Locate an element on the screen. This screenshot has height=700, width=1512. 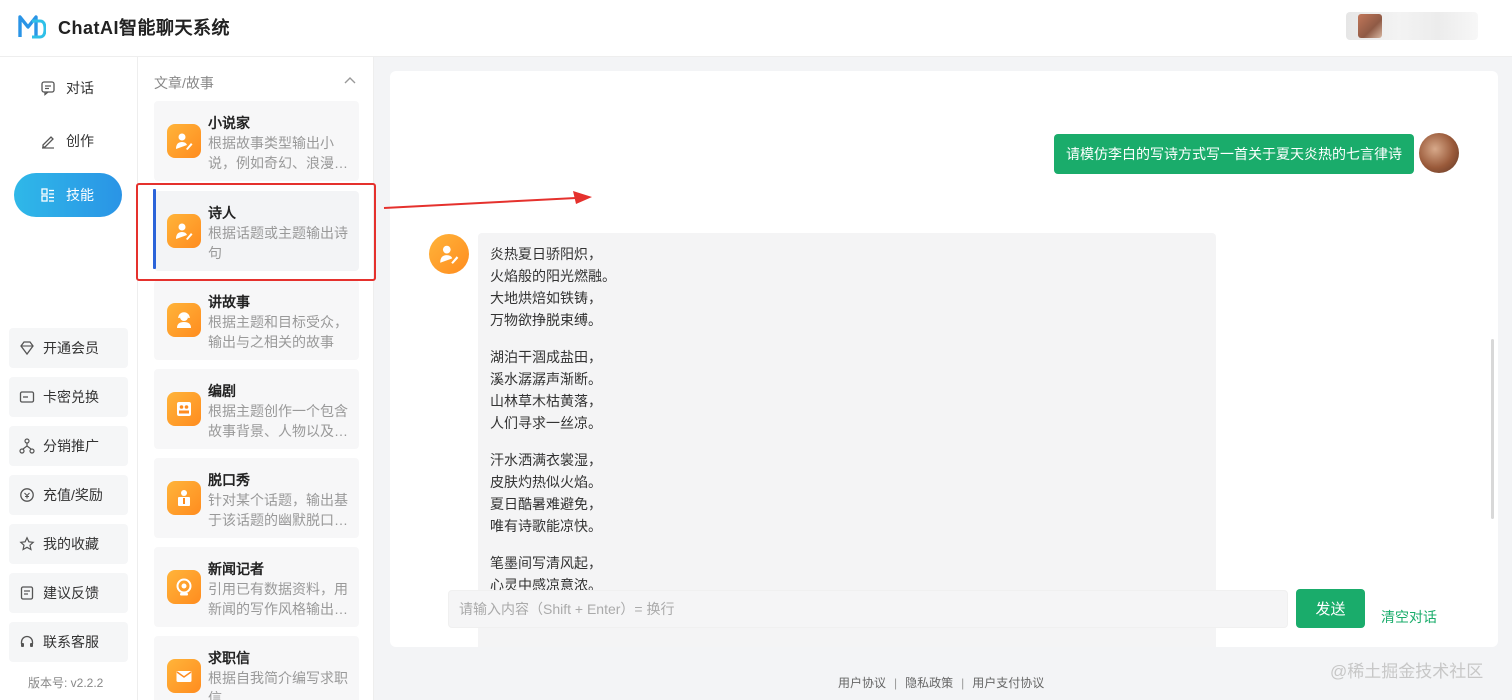
skill-card-storyteller: 讲故事 根据主题和目标受众，输出与之相关的故事 is located at coordinates (256, 320).